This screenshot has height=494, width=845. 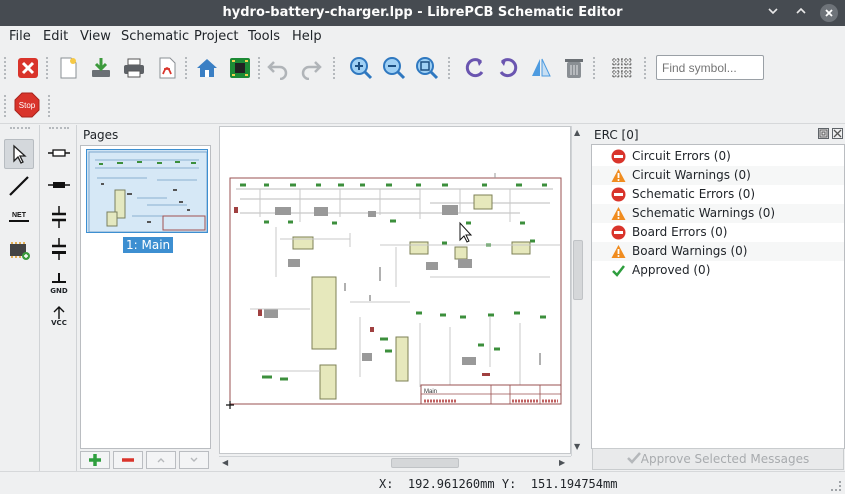 What do you see at coordinates (801, 10) in the screenshot?
I see `chevron-up-icon` at bounding box center [801, 10].